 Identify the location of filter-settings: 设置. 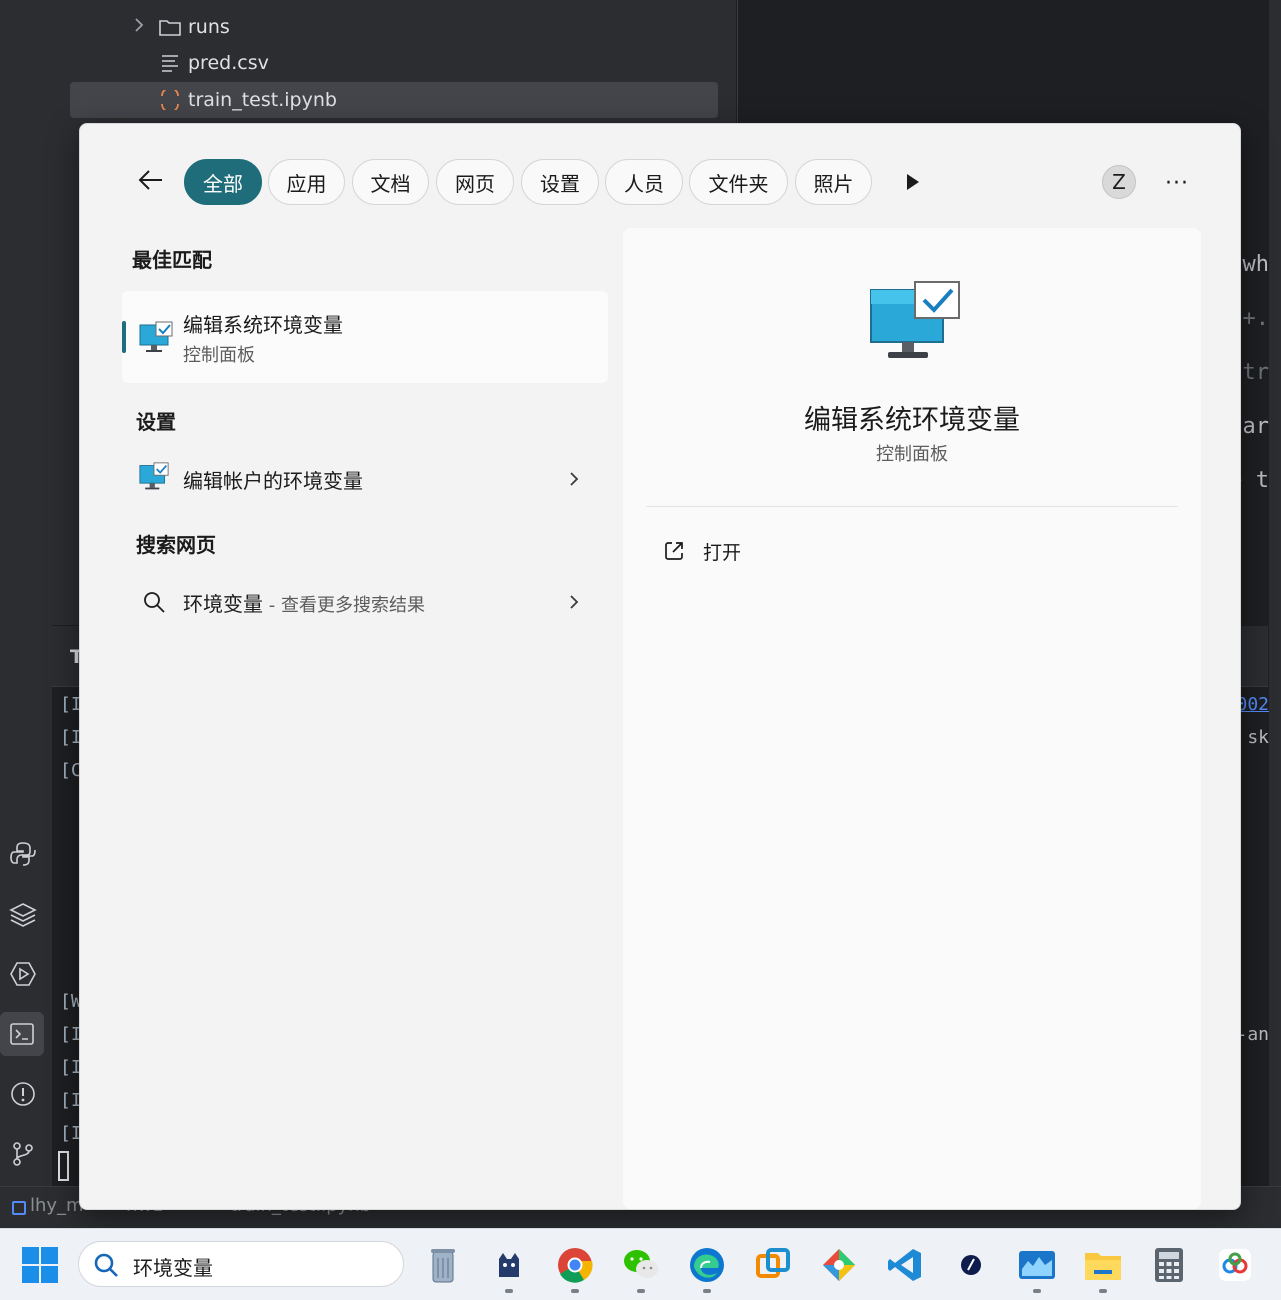
(560, 182).